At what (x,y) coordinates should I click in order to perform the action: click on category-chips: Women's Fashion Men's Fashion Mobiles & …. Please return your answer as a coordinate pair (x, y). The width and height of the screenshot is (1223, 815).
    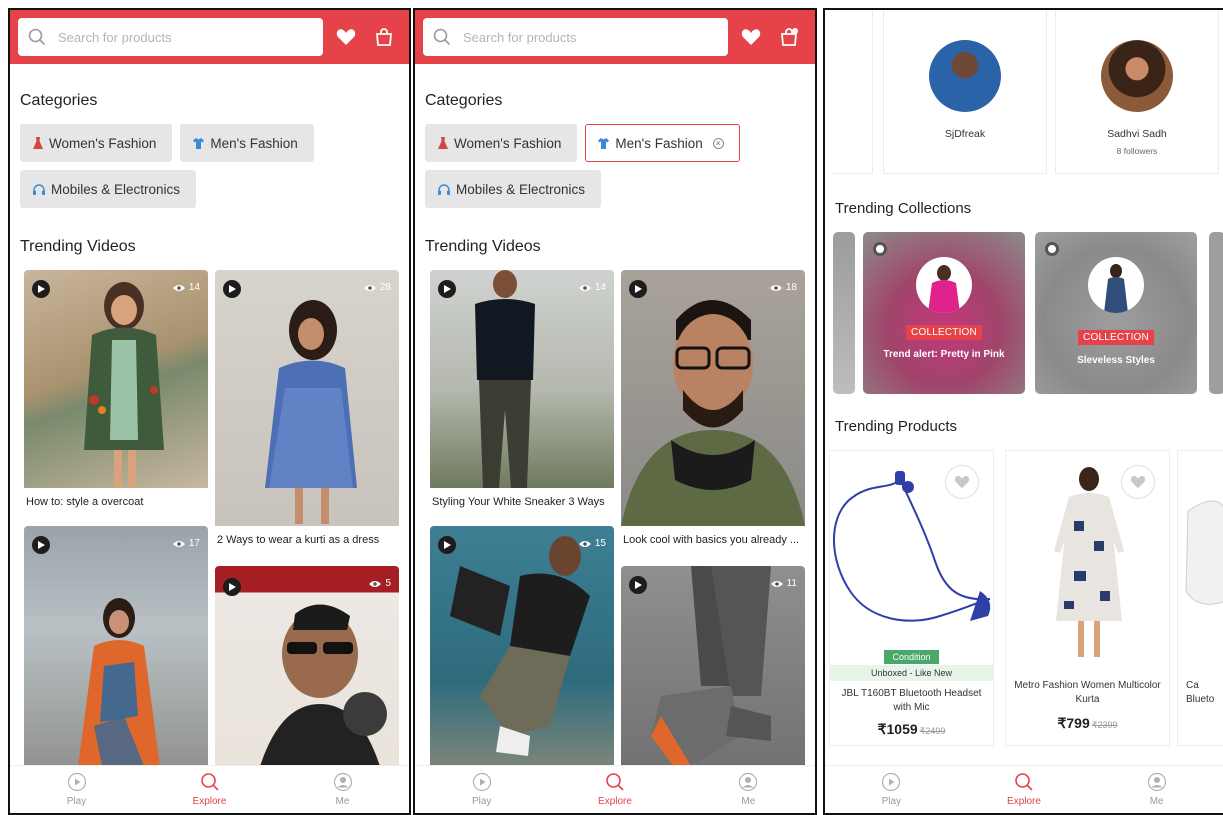
    Looking at the image, I should click on (180, 166).